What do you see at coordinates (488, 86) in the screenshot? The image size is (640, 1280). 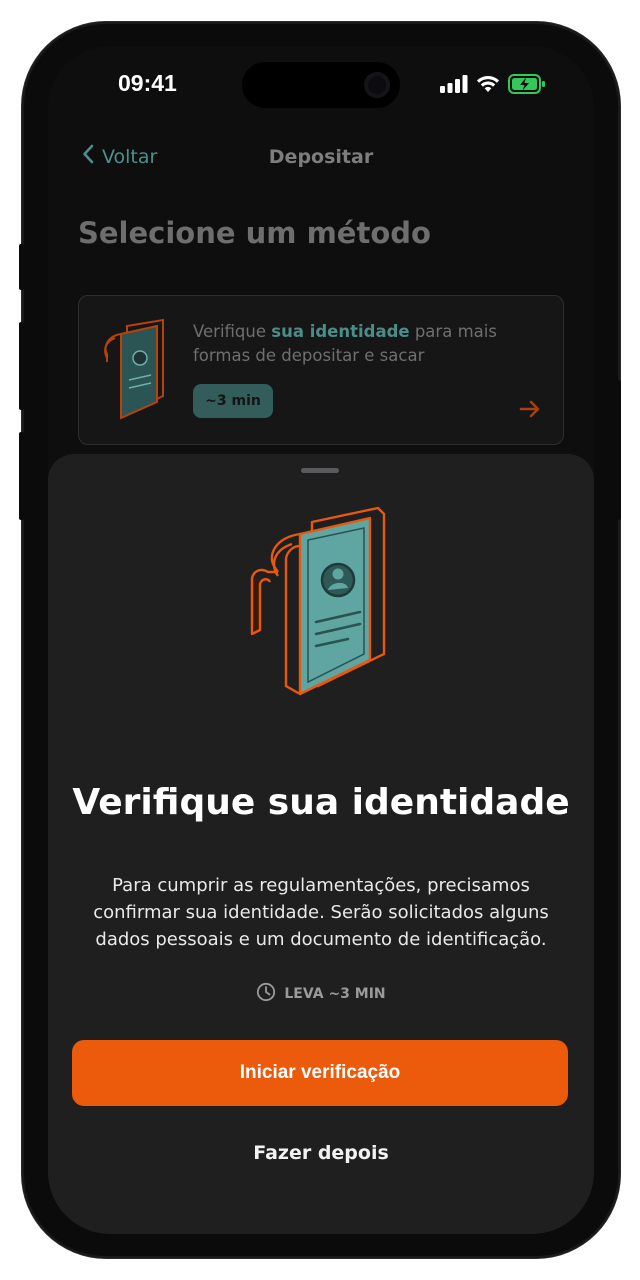 I see `wifi-icon` at bounding box center [488, 86].